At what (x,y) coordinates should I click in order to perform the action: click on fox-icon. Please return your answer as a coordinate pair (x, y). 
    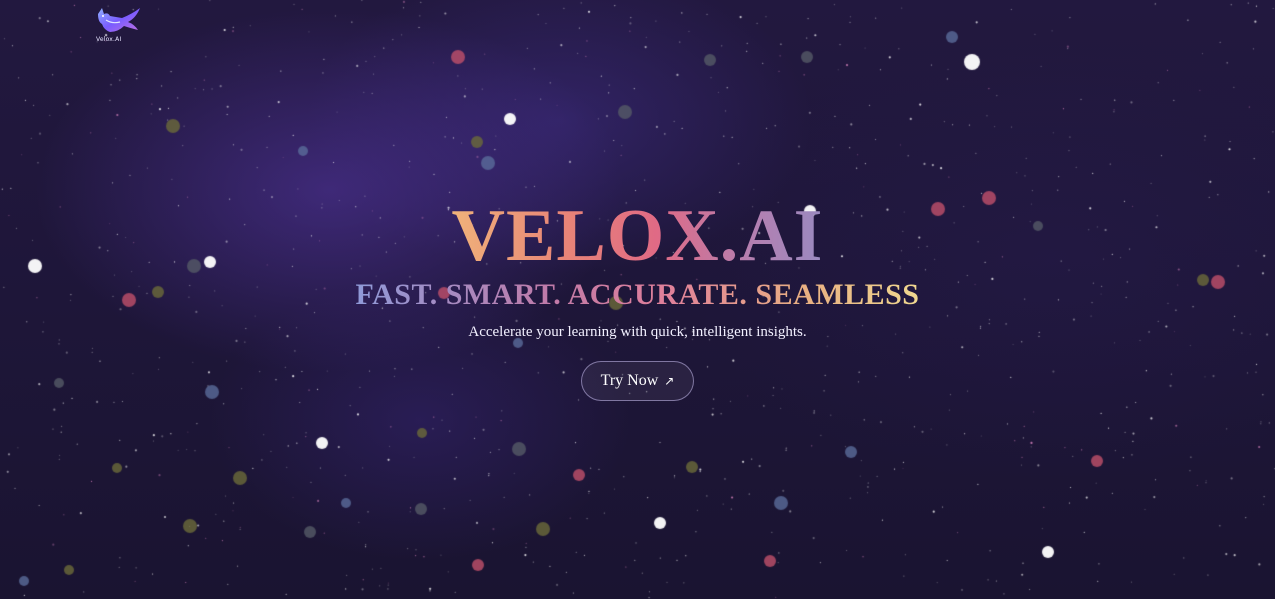
    Looking at the image, I should click on (119, 20).